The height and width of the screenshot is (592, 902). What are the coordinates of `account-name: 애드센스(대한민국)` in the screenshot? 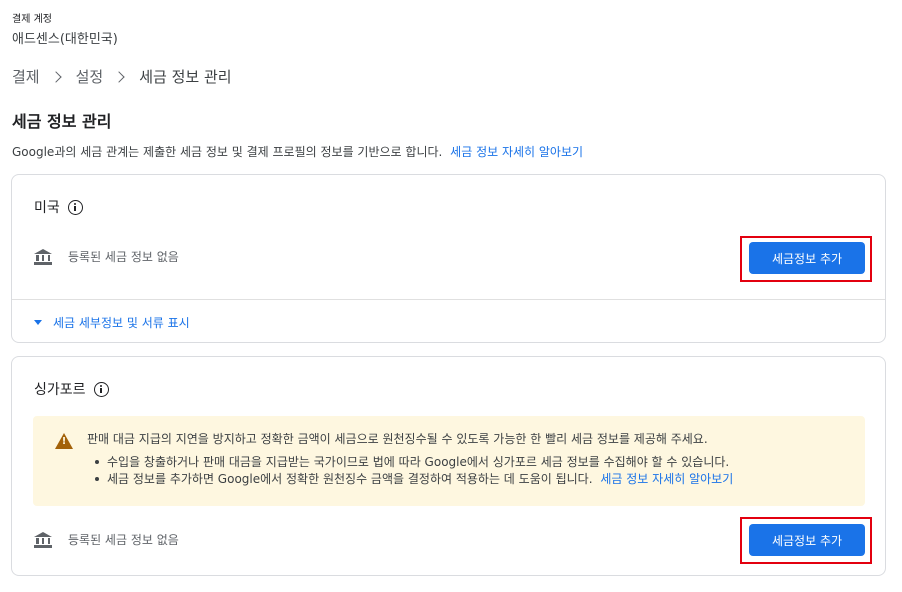 It's located at (65, 39).